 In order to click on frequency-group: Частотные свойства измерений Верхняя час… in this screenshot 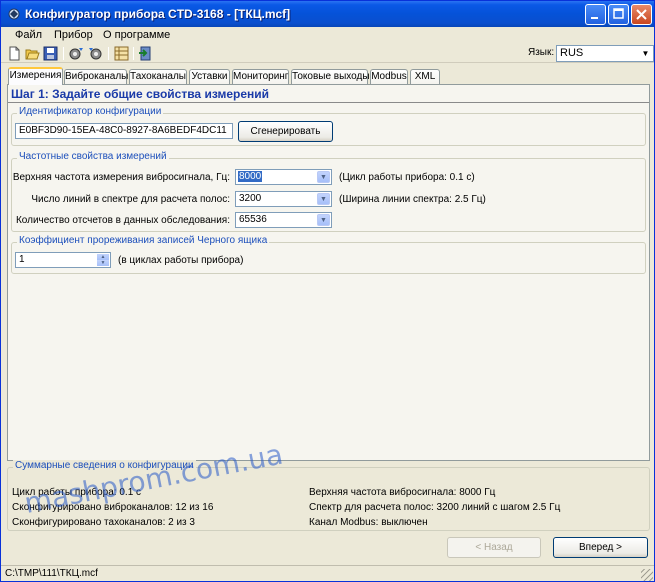, I will do `click(328, 191)`.